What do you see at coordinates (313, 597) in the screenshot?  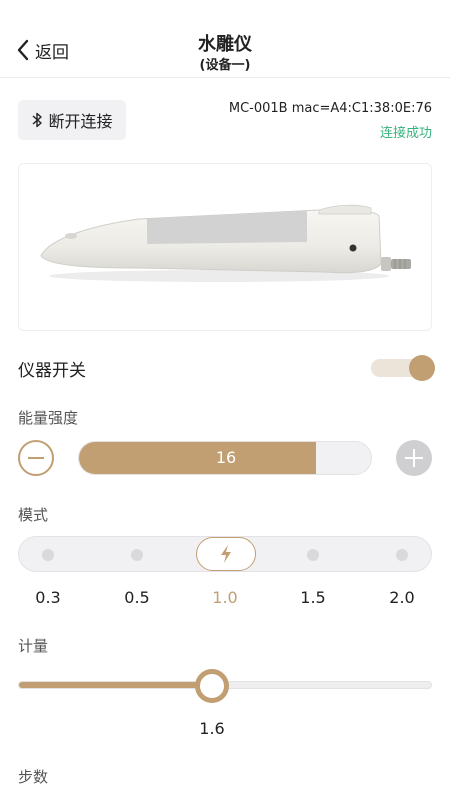 I see `mode-option-label: 1.5` at bounding box center [313, 597].